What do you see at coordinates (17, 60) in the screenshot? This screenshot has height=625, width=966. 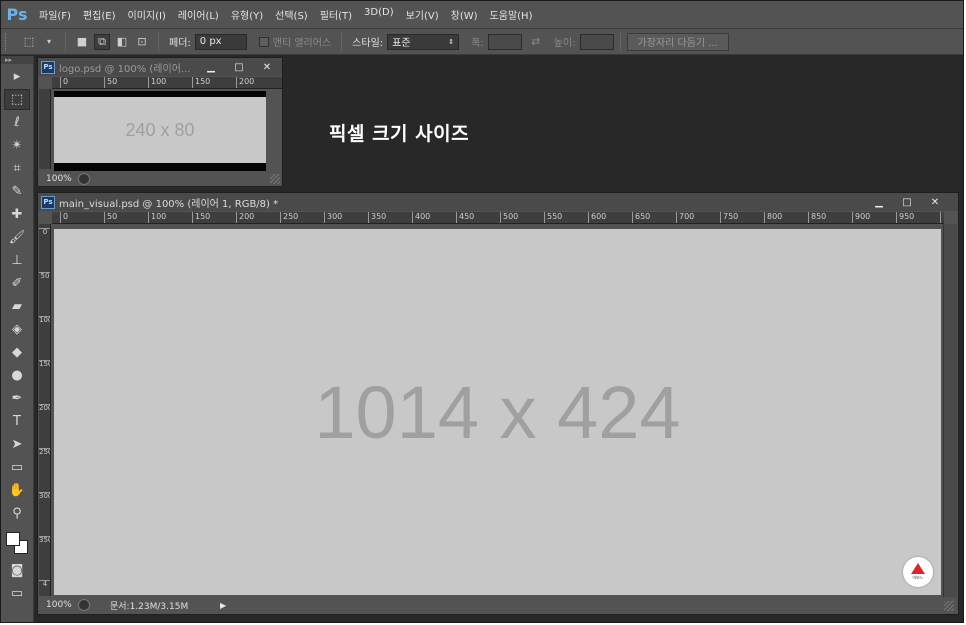 I see `tools-panel-header: ▸▸` at bounding box center [17, 60].